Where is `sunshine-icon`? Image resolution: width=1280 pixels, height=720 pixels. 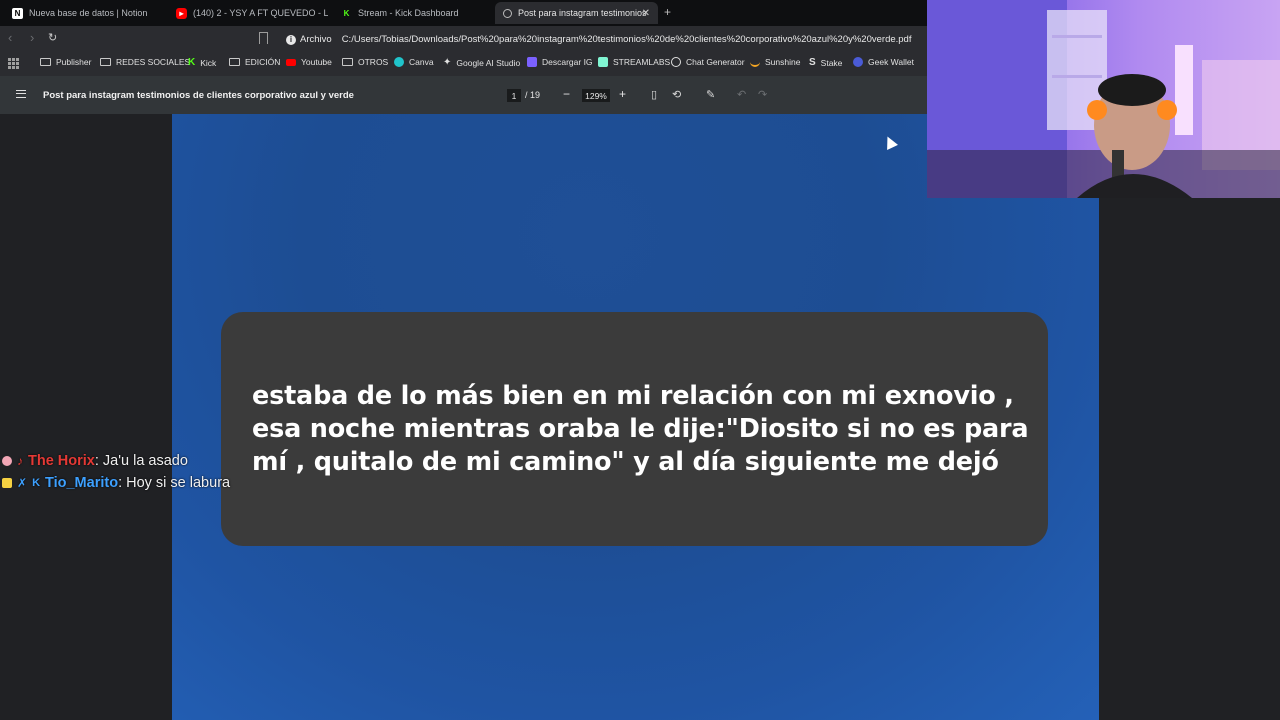
sunshine-icon is located at coordinates (755, 62).